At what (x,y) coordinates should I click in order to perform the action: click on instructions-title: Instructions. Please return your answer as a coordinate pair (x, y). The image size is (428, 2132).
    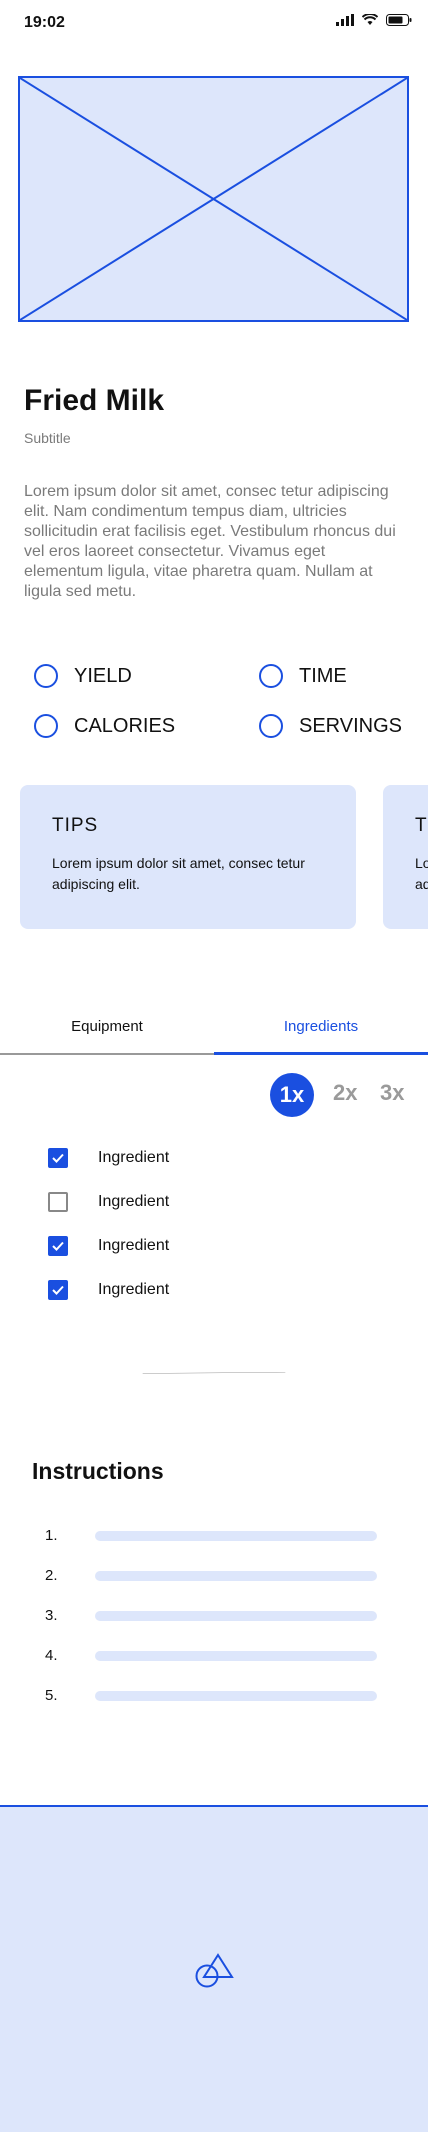
    Looking at the image, I should click on (98, 1471).